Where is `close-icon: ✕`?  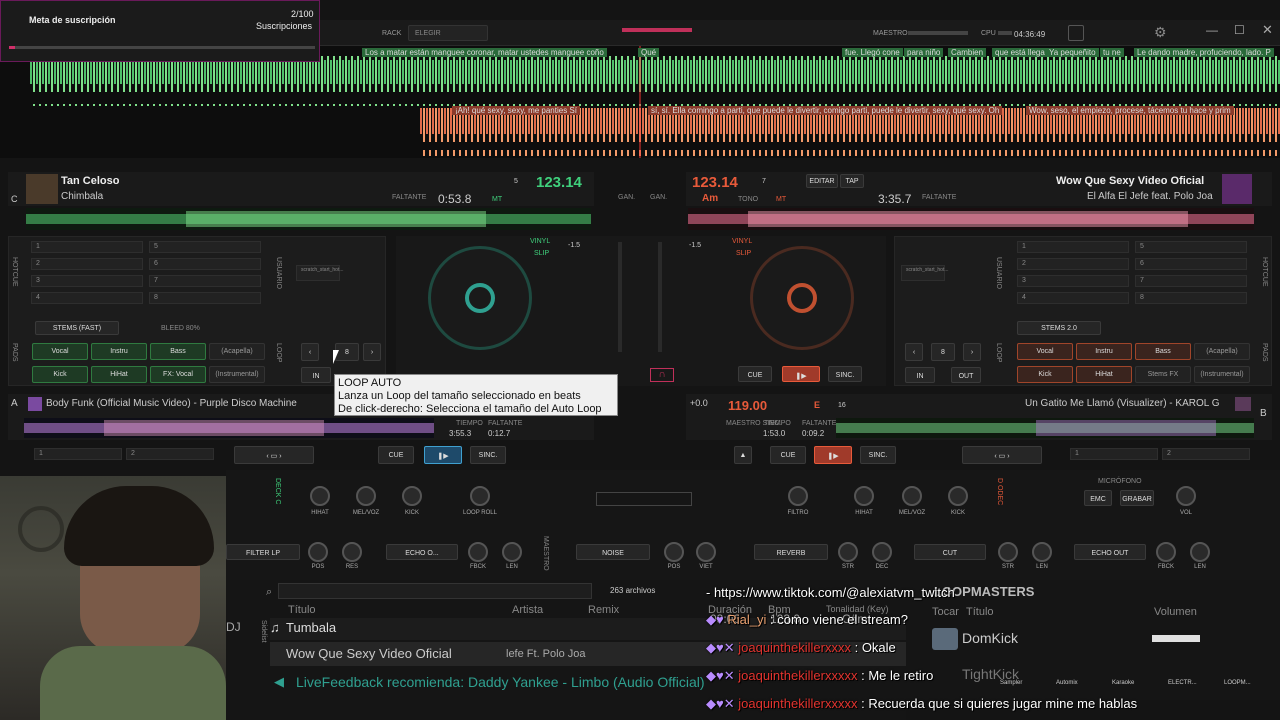
close-icon: ✕ is located at coordinates (1267, 30).